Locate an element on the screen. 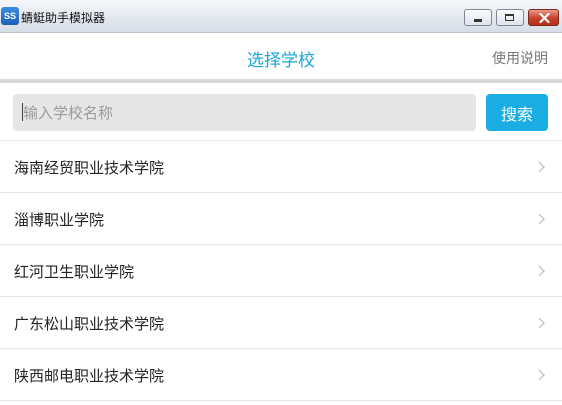 This screenshot has height=405, width=562. minimize-icon is located at coordinates (478, 20).